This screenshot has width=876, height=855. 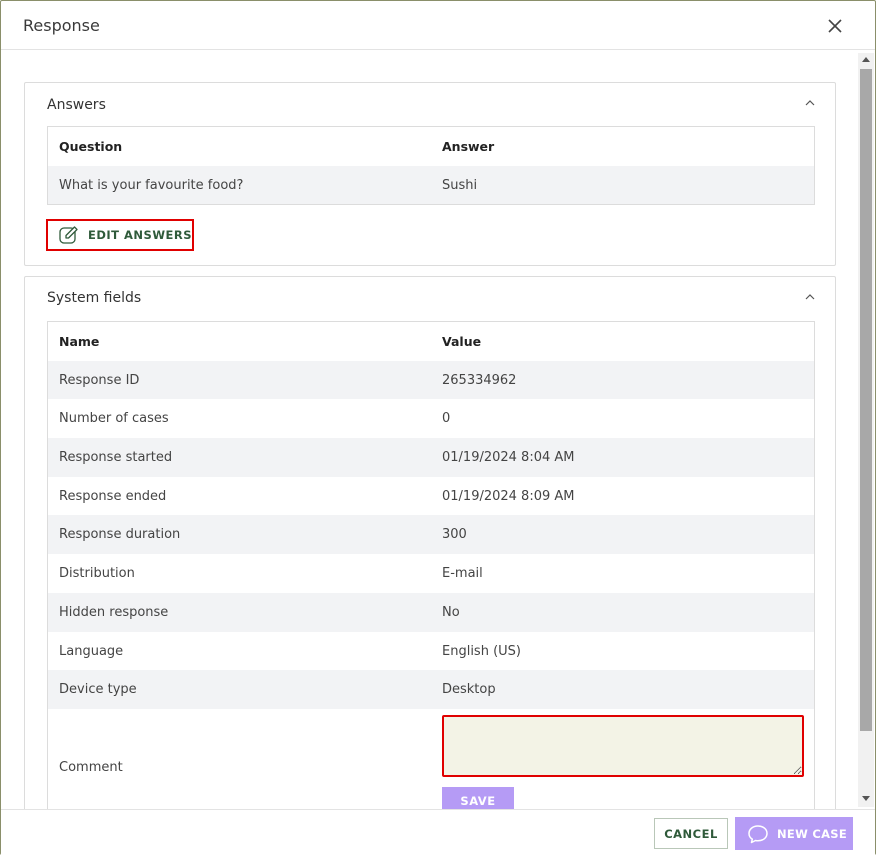 What do you see at coordinates (431, 612) in the screenshot?
I see `table-row: Hidden response No` at bounding box center [431, 612].